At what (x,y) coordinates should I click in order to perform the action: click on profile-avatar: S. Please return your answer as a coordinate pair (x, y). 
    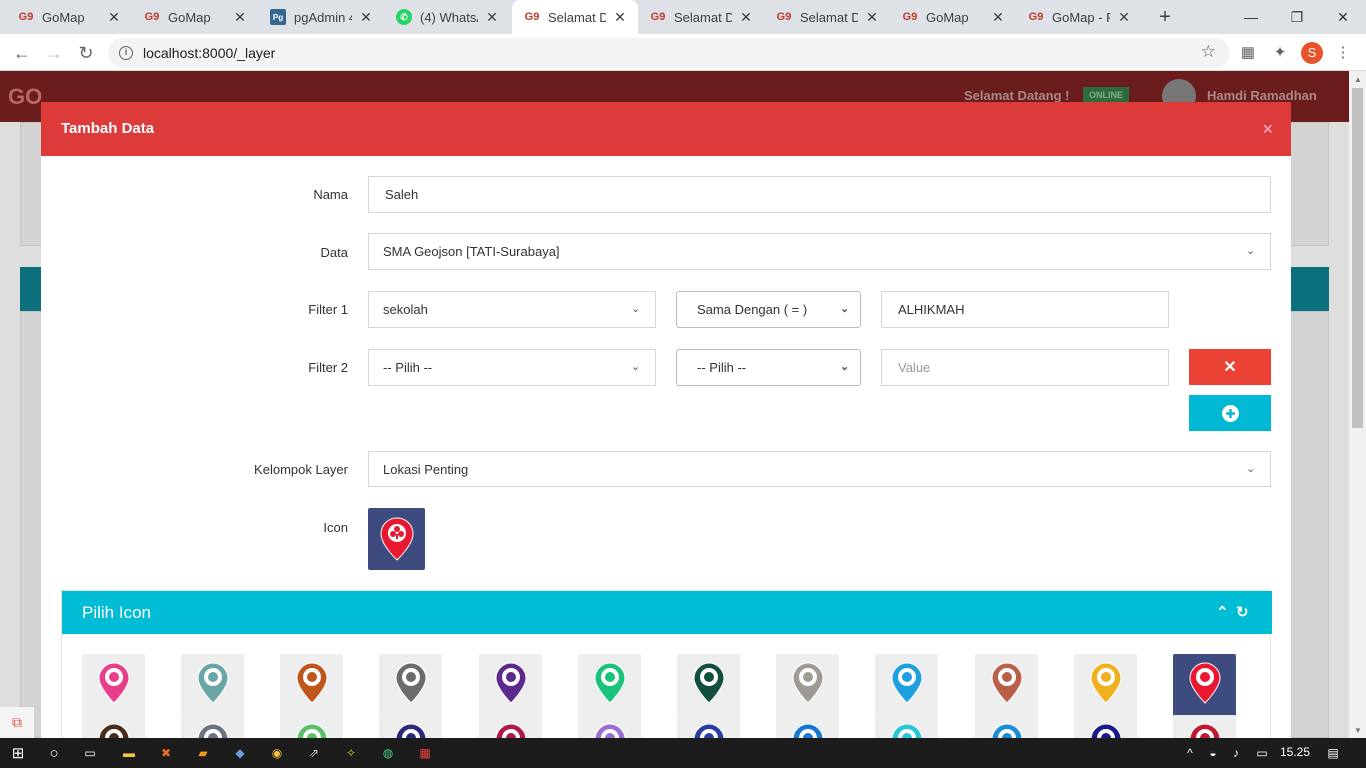
    Looking at the image, I should click on (1312, 53).